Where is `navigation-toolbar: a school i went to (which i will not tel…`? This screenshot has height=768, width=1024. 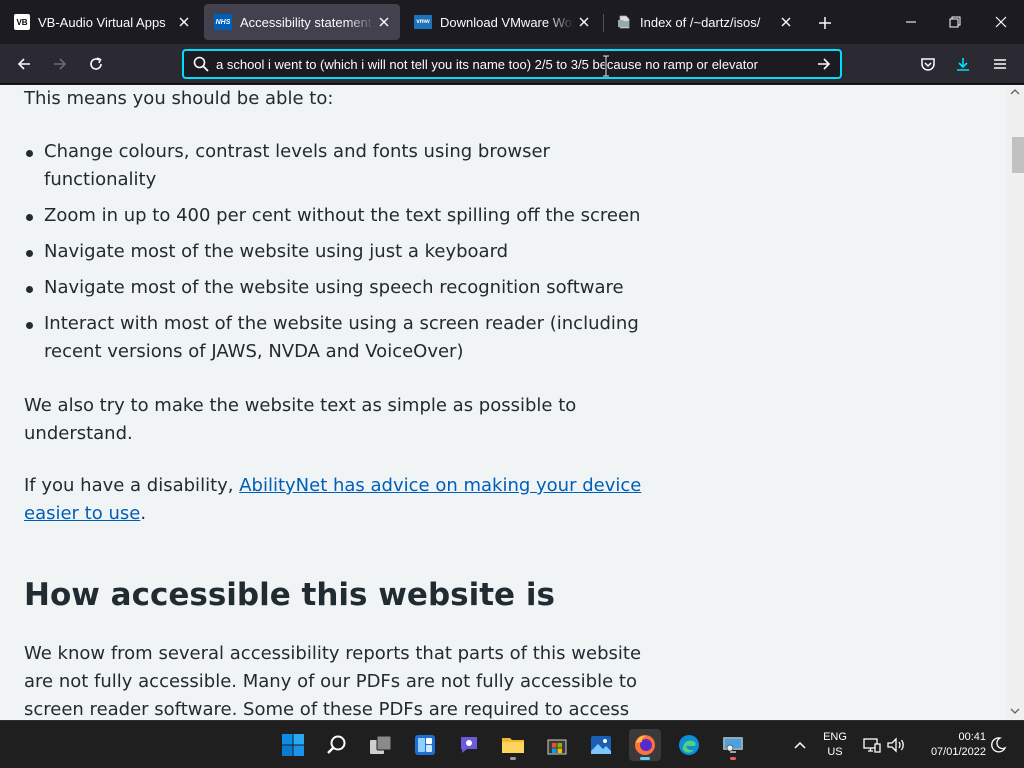 navigation-toolbar: a school i went to (which i will not tel… is located at coordinates (512, 64).